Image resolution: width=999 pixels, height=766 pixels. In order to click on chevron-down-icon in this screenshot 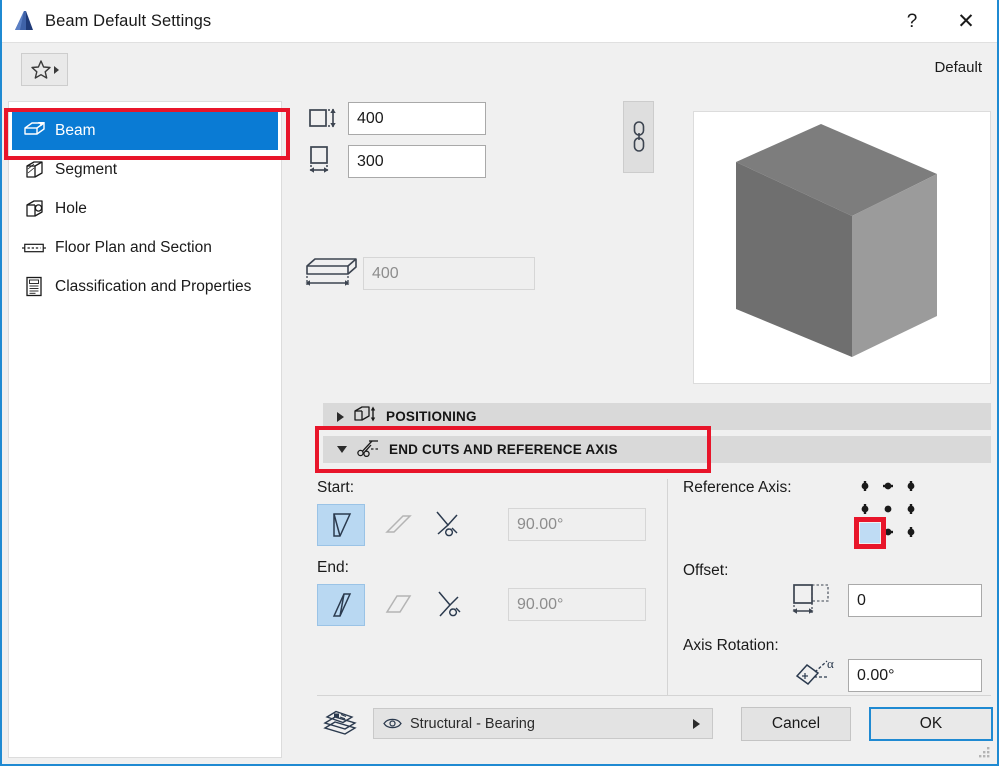, I will do `click(342, 449)`.